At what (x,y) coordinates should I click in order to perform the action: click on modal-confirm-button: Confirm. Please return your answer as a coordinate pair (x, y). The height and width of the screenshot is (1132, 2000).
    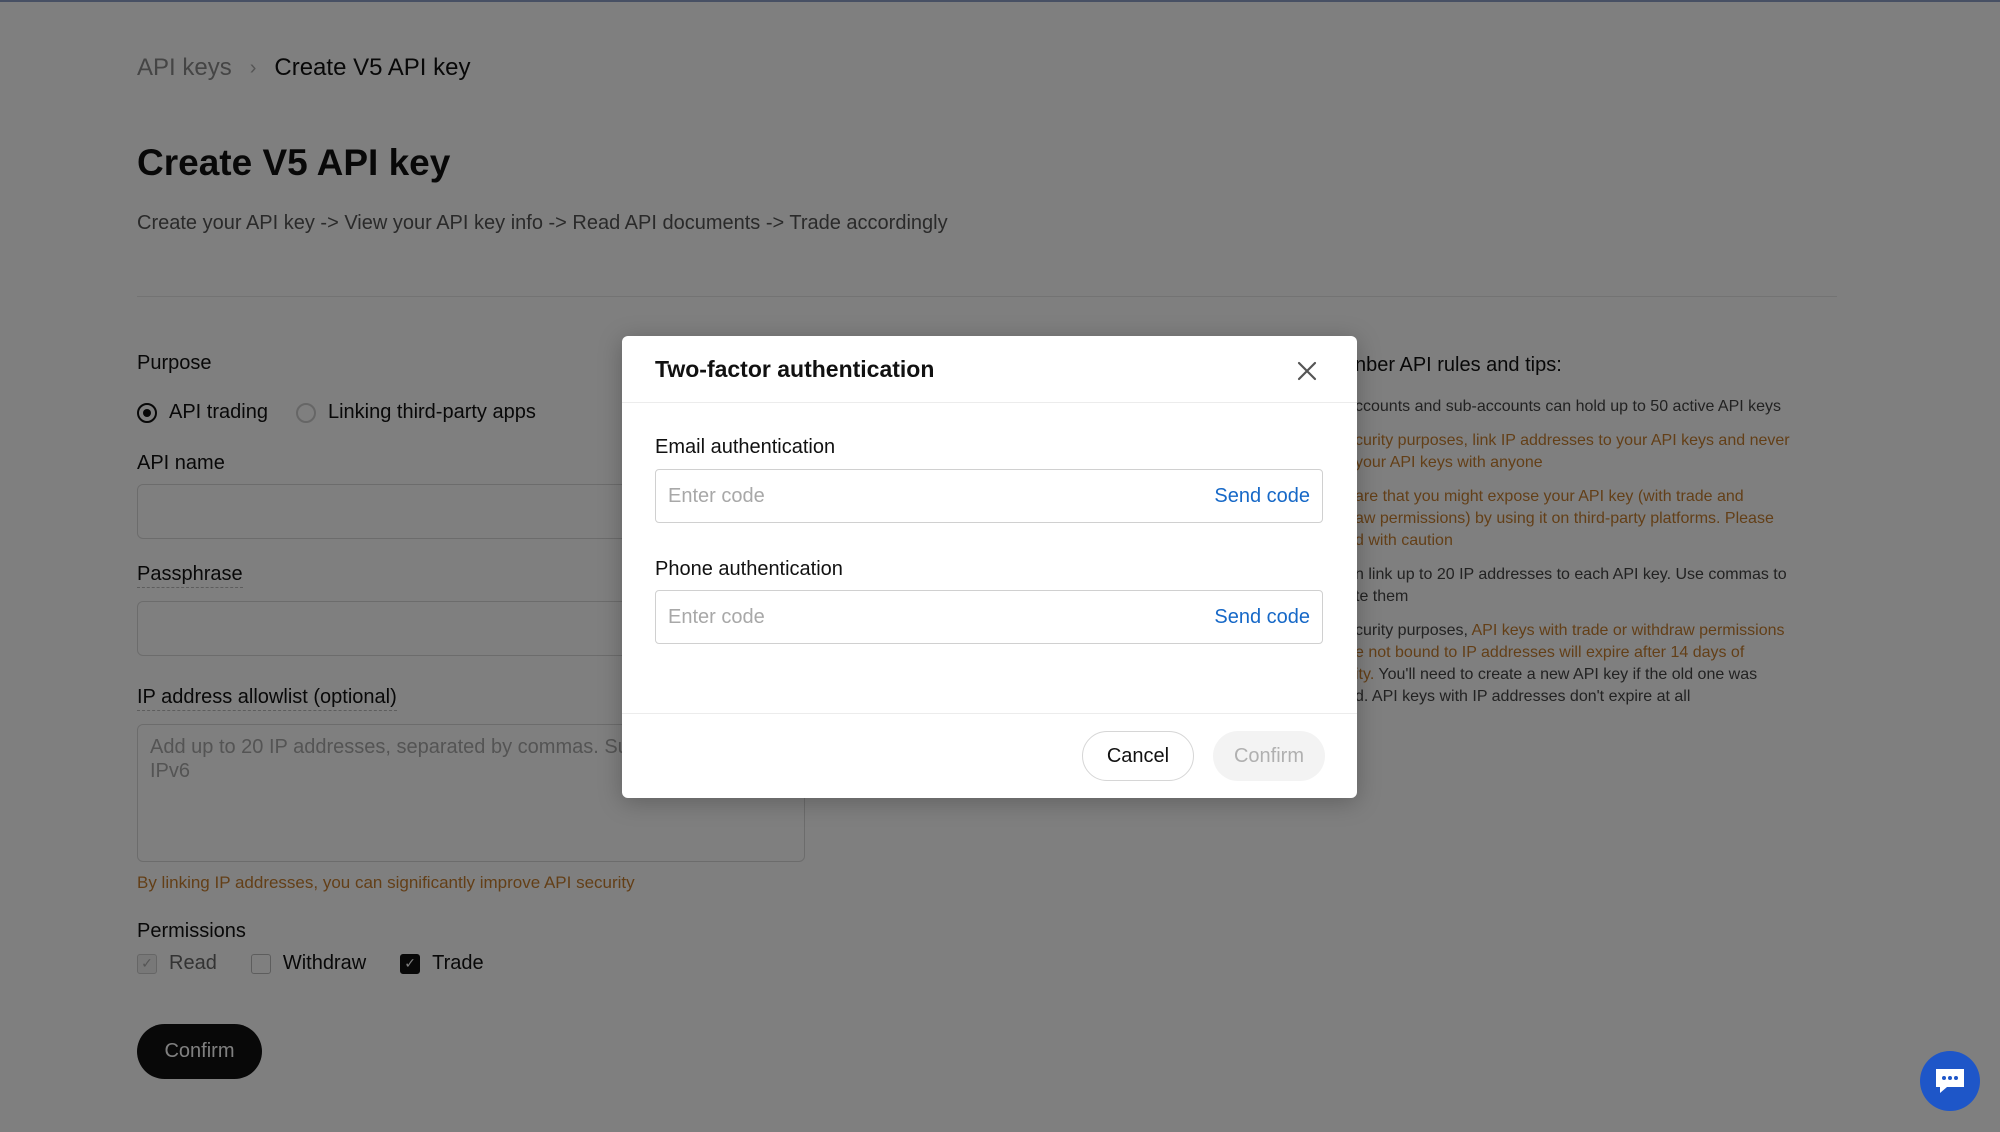
    Looking at the image, I should click on (1269, 756).